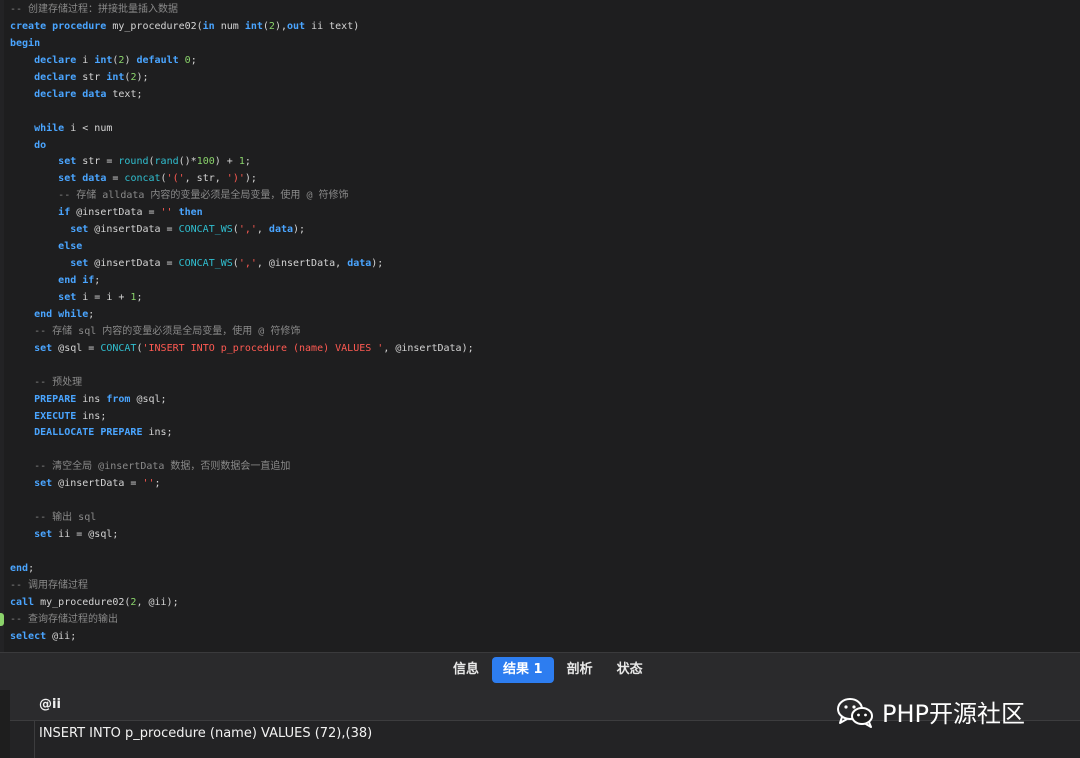 The image size is (1080, 758). What do you see at coordinates (157, 60) in the screenshot?
I see `code-token: default` at bounding box center [157, 60].